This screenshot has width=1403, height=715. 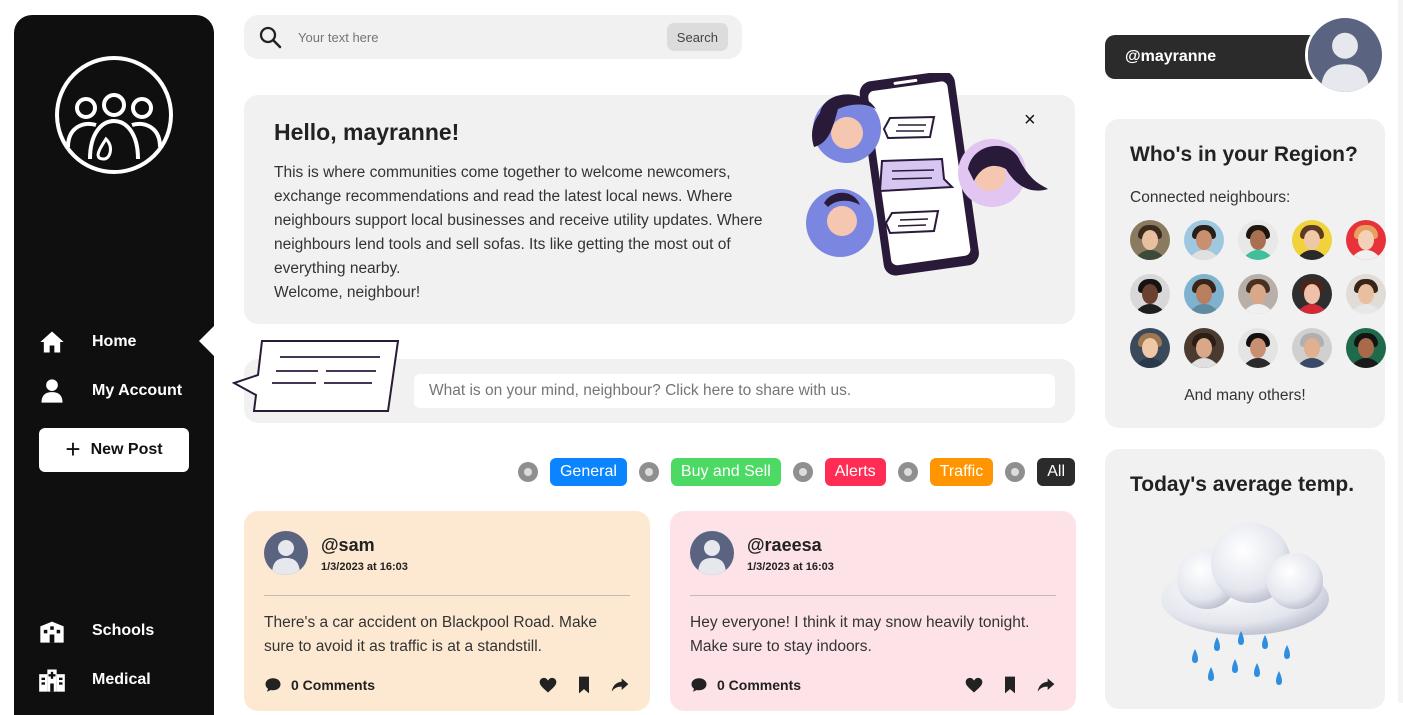 I want to click on temperature-card: Today's average temp., so click(x=1245, y=579).